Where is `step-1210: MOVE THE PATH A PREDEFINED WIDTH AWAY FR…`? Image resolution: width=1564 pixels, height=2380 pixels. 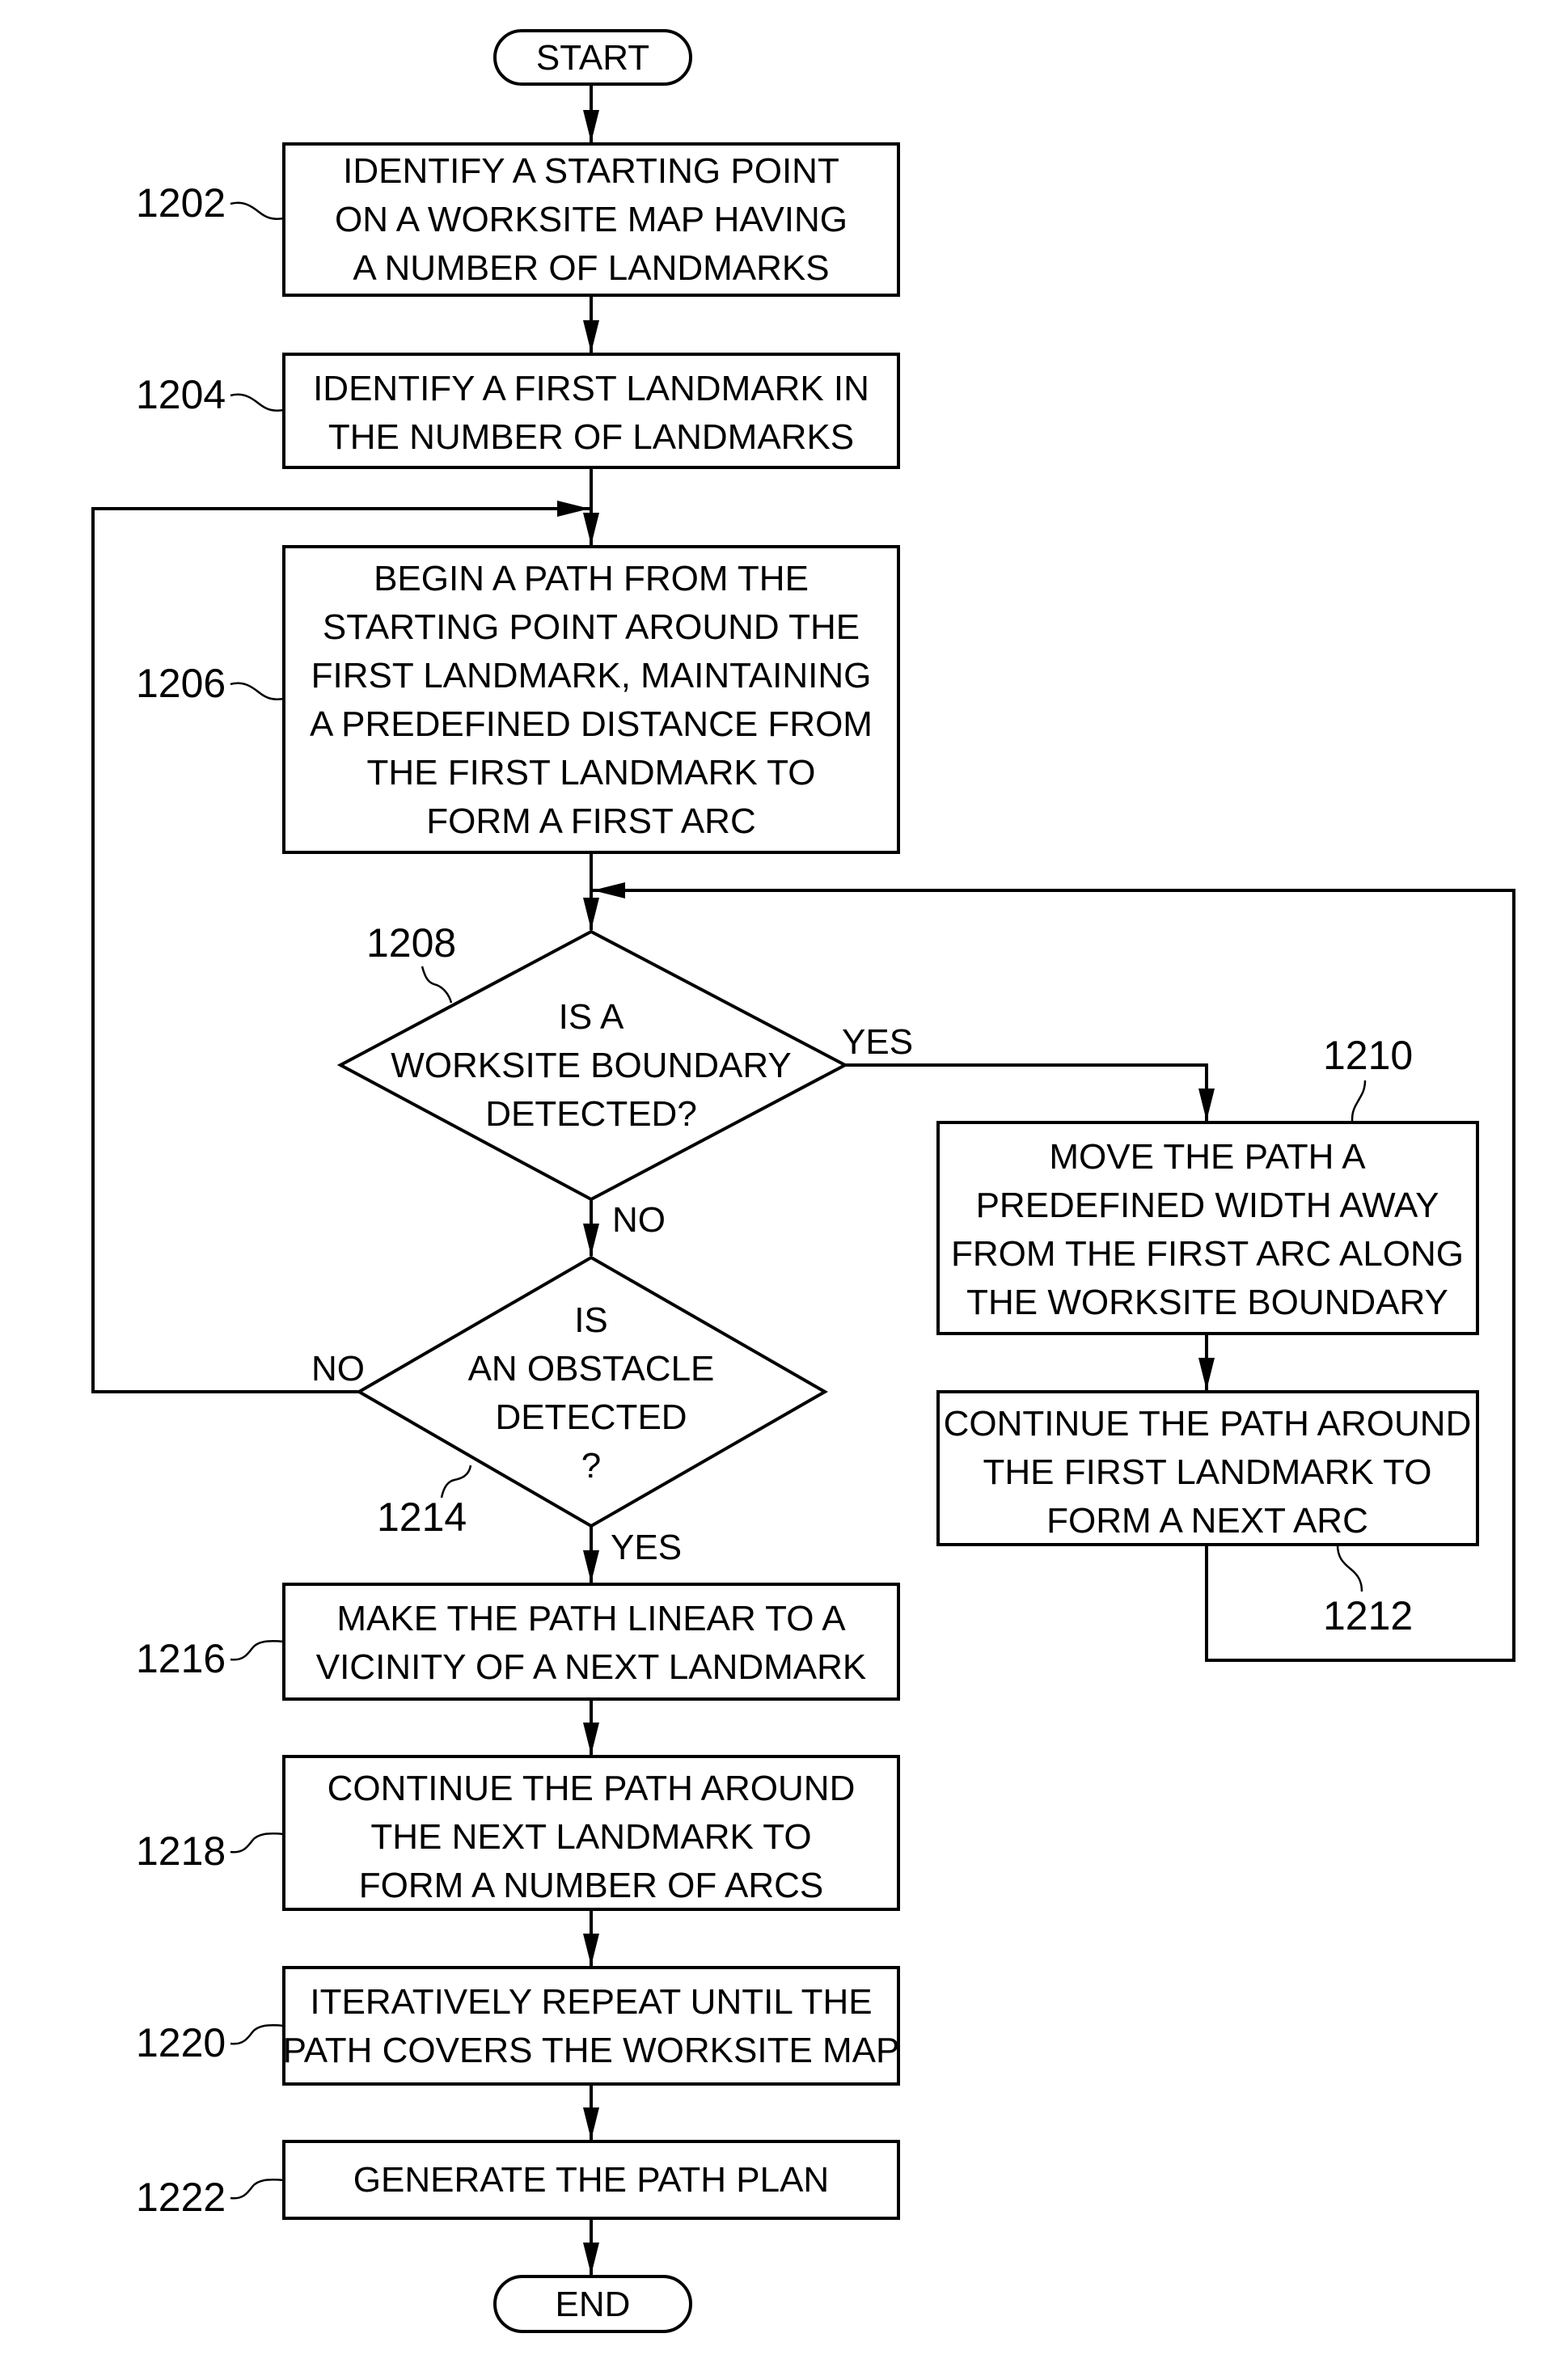
step-1210: MOVE THE PATH A PREDEFINED WIDTH AWAY FR… is located at coordinates (1207, 1228).